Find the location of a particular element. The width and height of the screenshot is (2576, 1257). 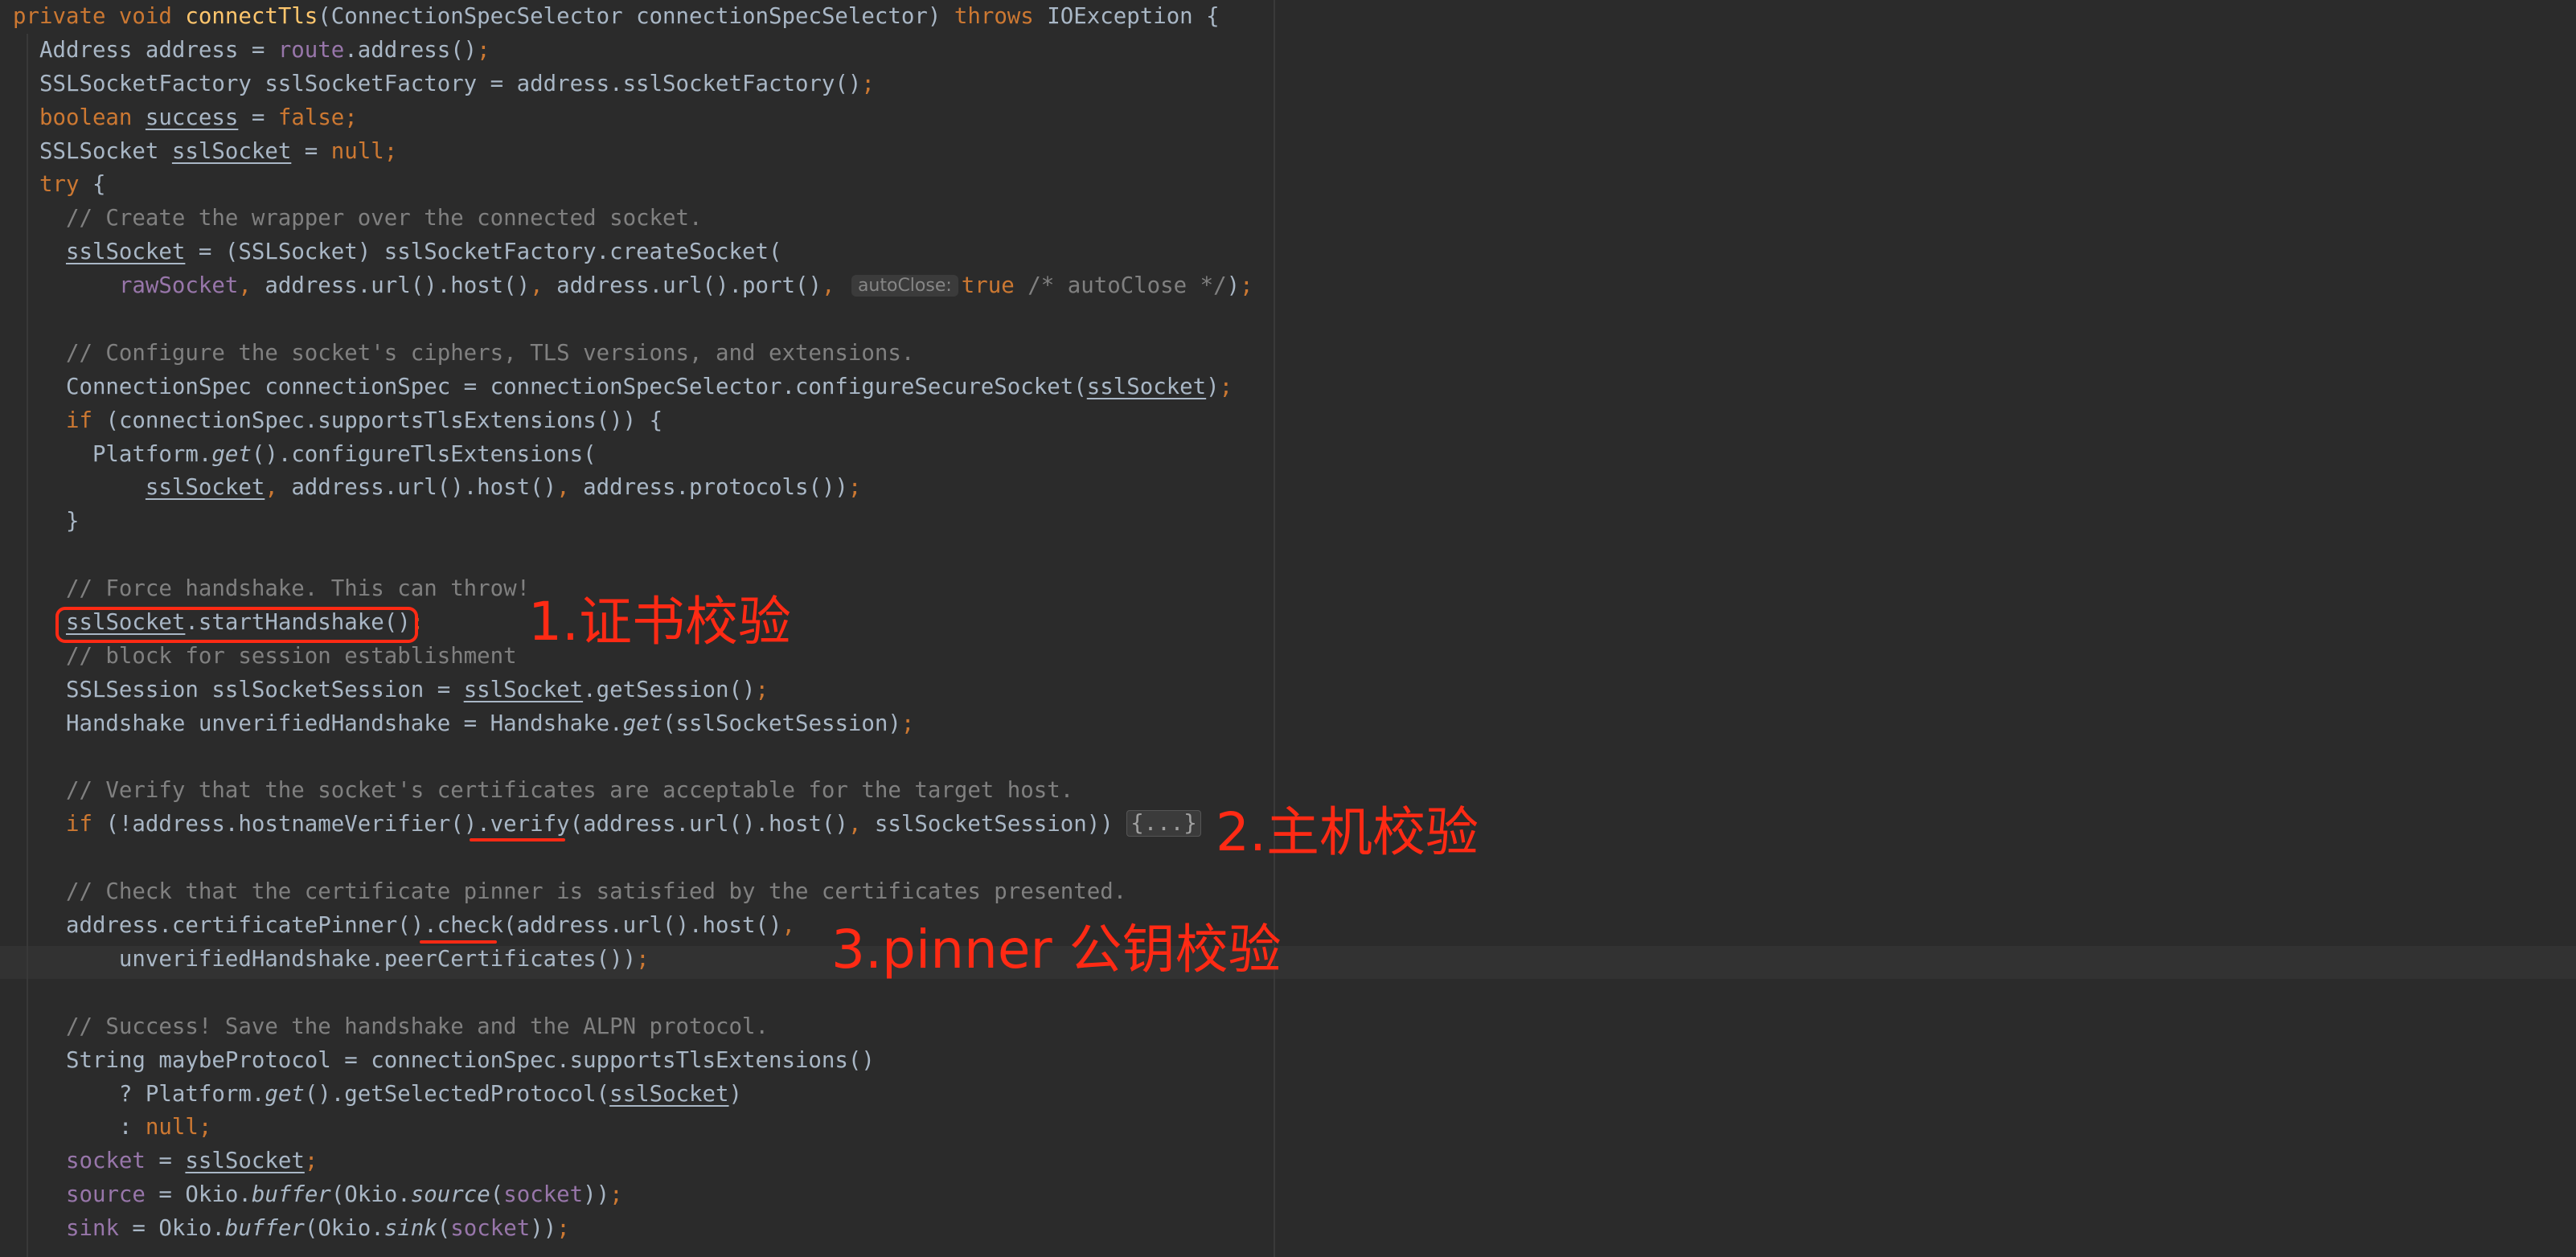

code-token: ) is located at coordinates (735, 1094).